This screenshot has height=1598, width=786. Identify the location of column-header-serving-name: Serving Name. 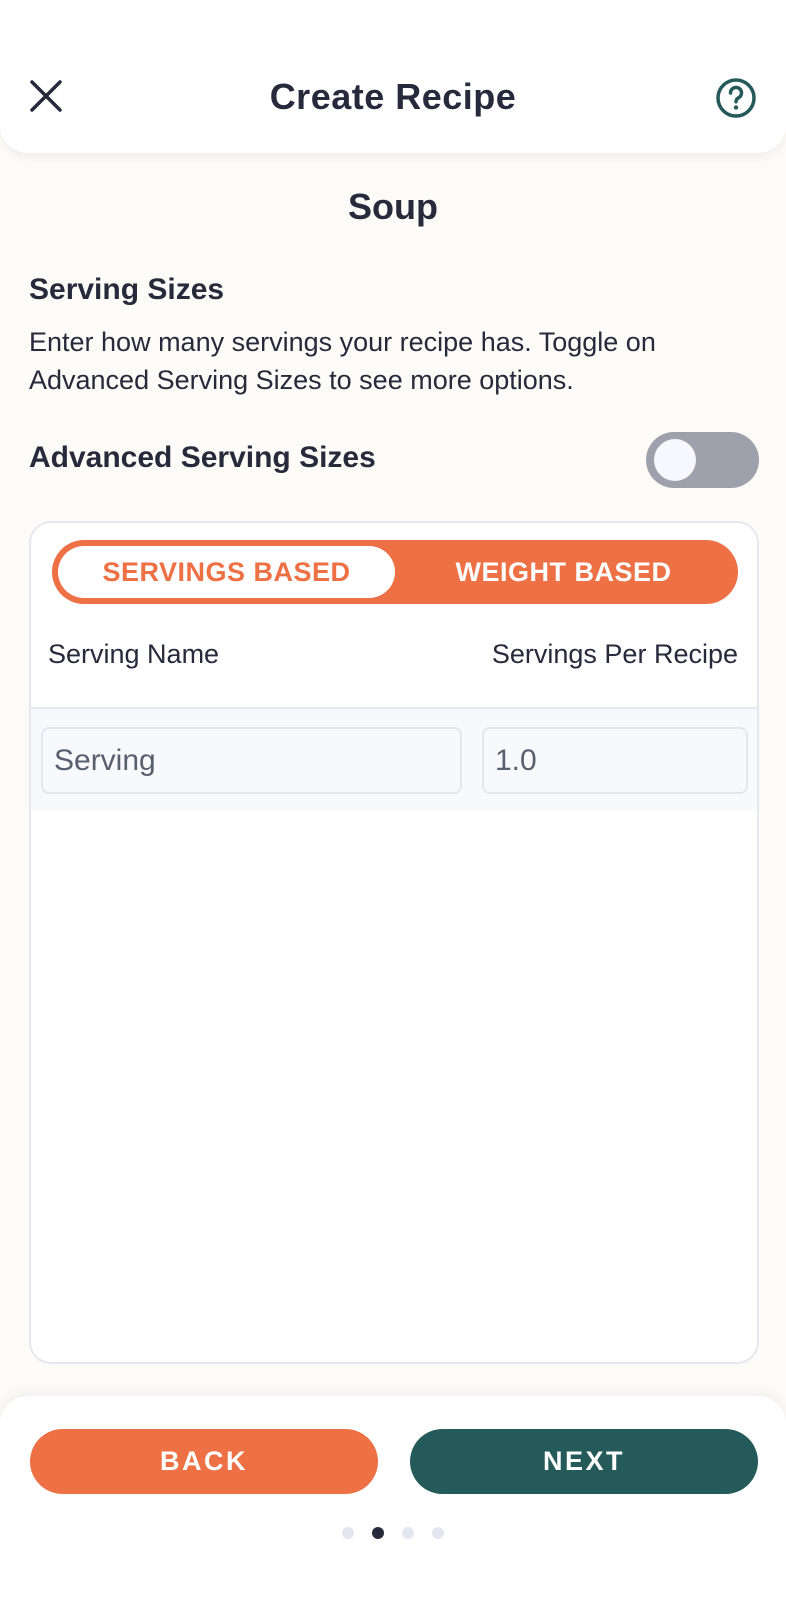
(134, 654).